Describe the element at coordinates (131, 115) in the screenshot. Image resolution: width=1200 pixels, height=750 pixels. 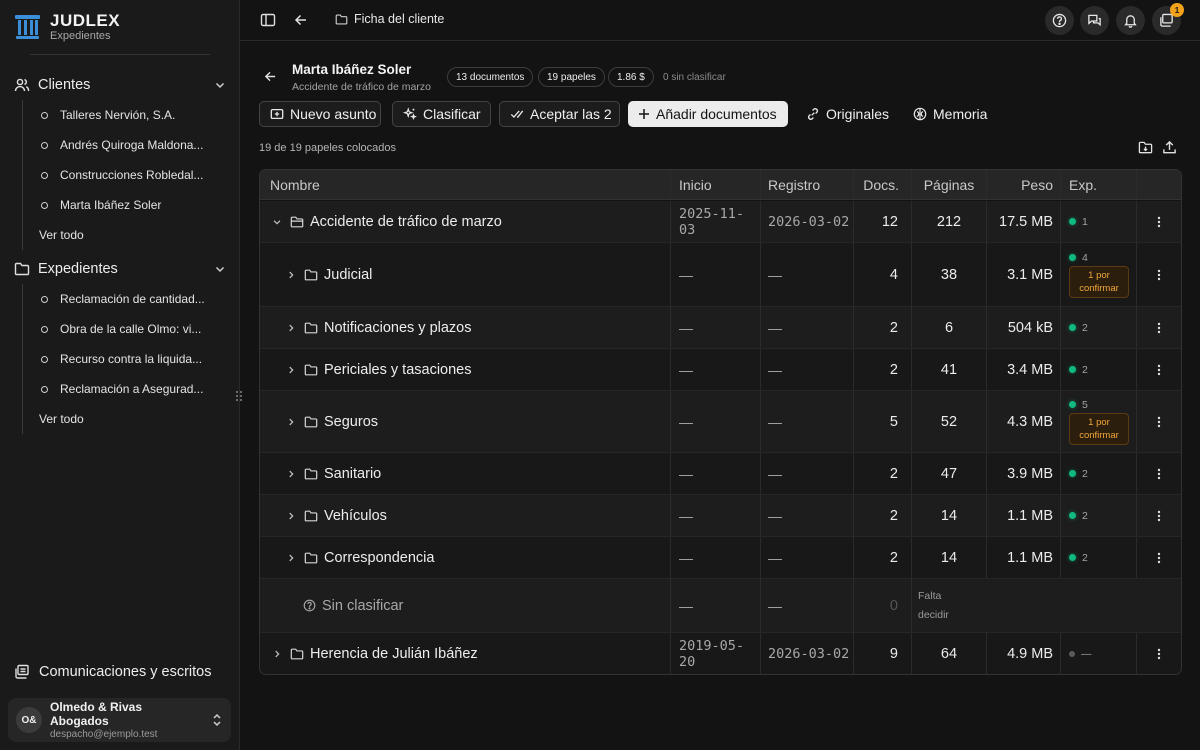
I see `sidebar-item-client: Talleres Nervión, S.A.` at that location.